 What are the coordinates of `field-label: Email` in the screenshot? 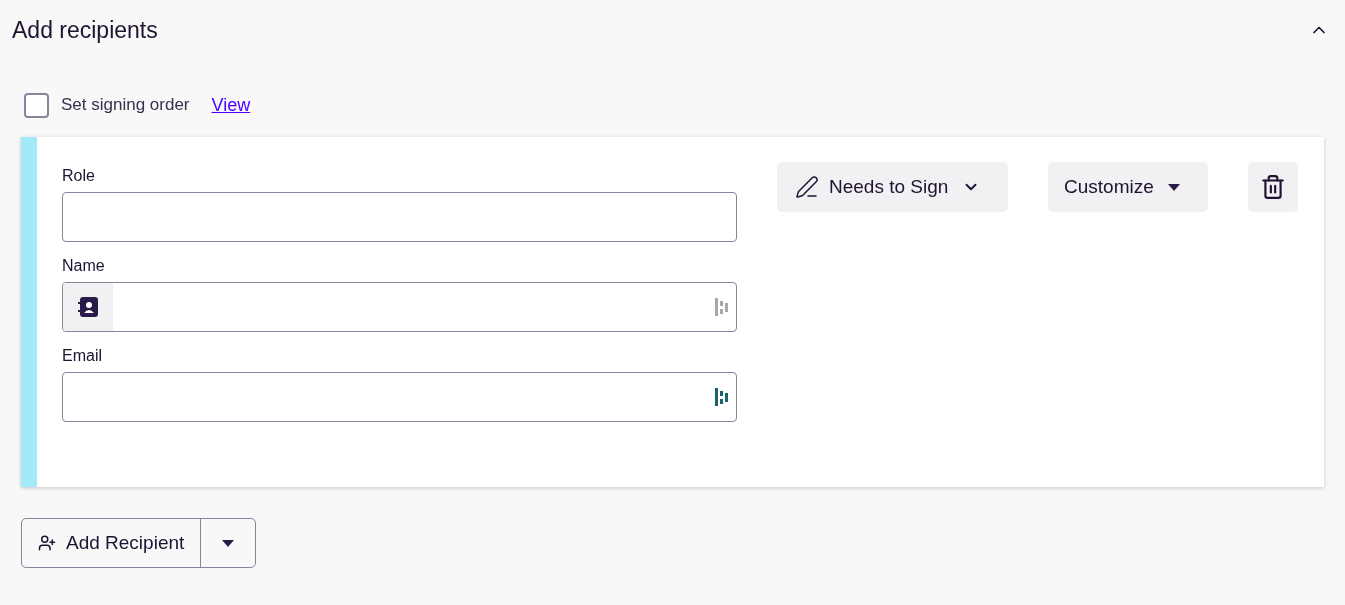 It's located at (82, 355).